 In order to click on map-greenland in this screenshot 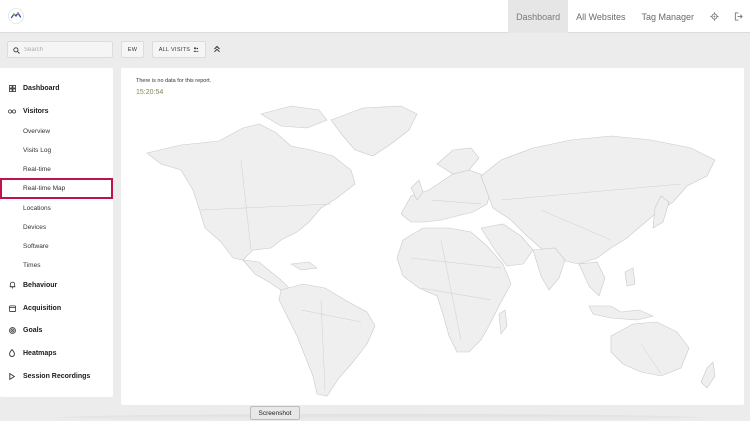, I will do `click(374, 131)`.